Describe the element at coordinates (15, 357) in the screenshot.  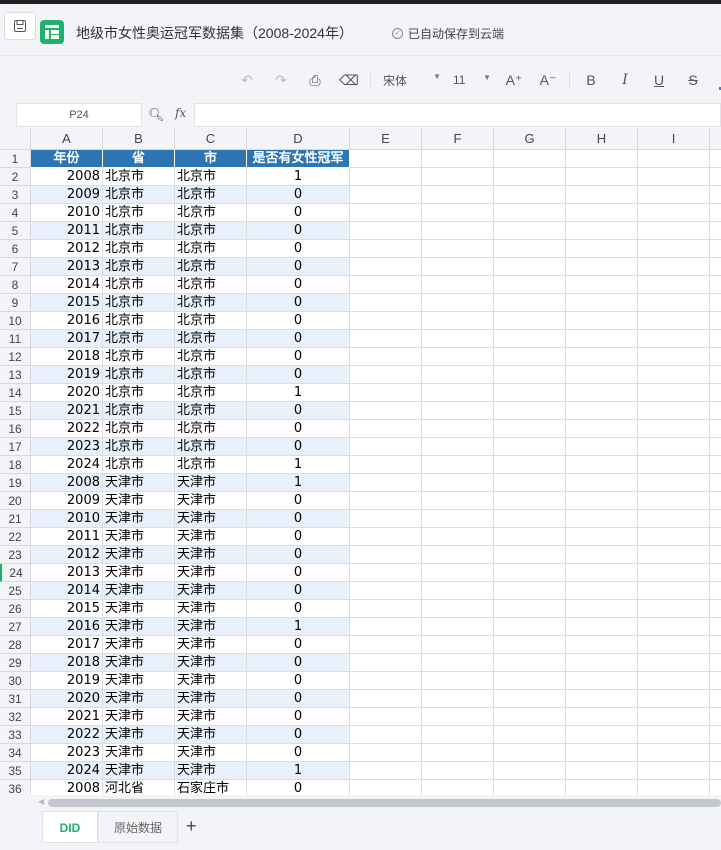
I see `row-header-12: 12` at that location.